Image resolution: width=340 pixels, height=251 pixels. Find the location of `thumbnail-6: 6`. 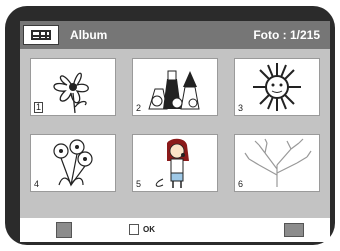

thumbnail-6: 6 is located at coordinates (277, 163).